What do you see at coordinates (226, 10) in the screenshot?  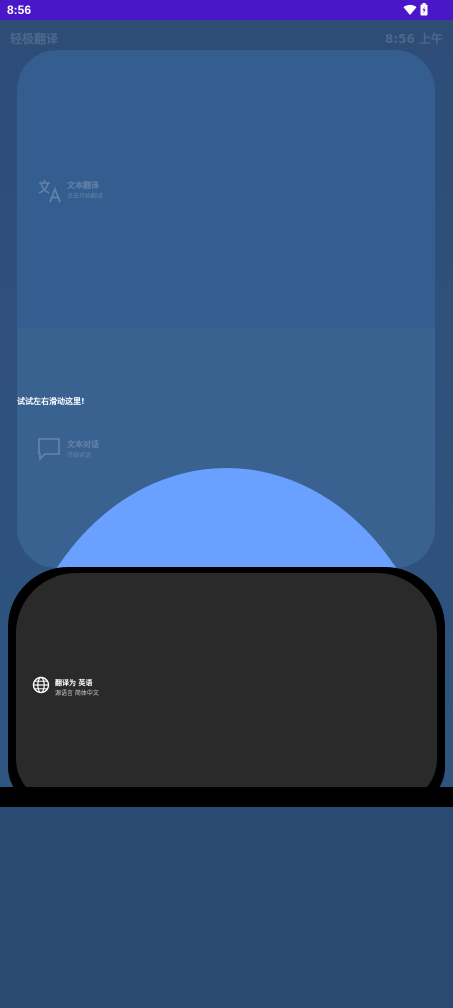 I see `status-bar: 8:56` at bounding box center [226, 10].